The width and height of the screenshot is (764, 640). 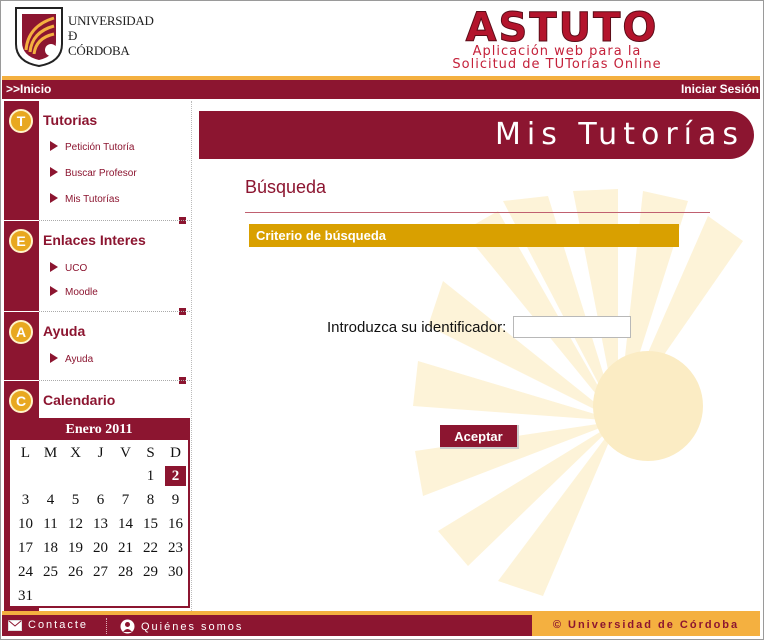 I want to click on link-label: Petición Tutoría, so click(x=100, y=147).